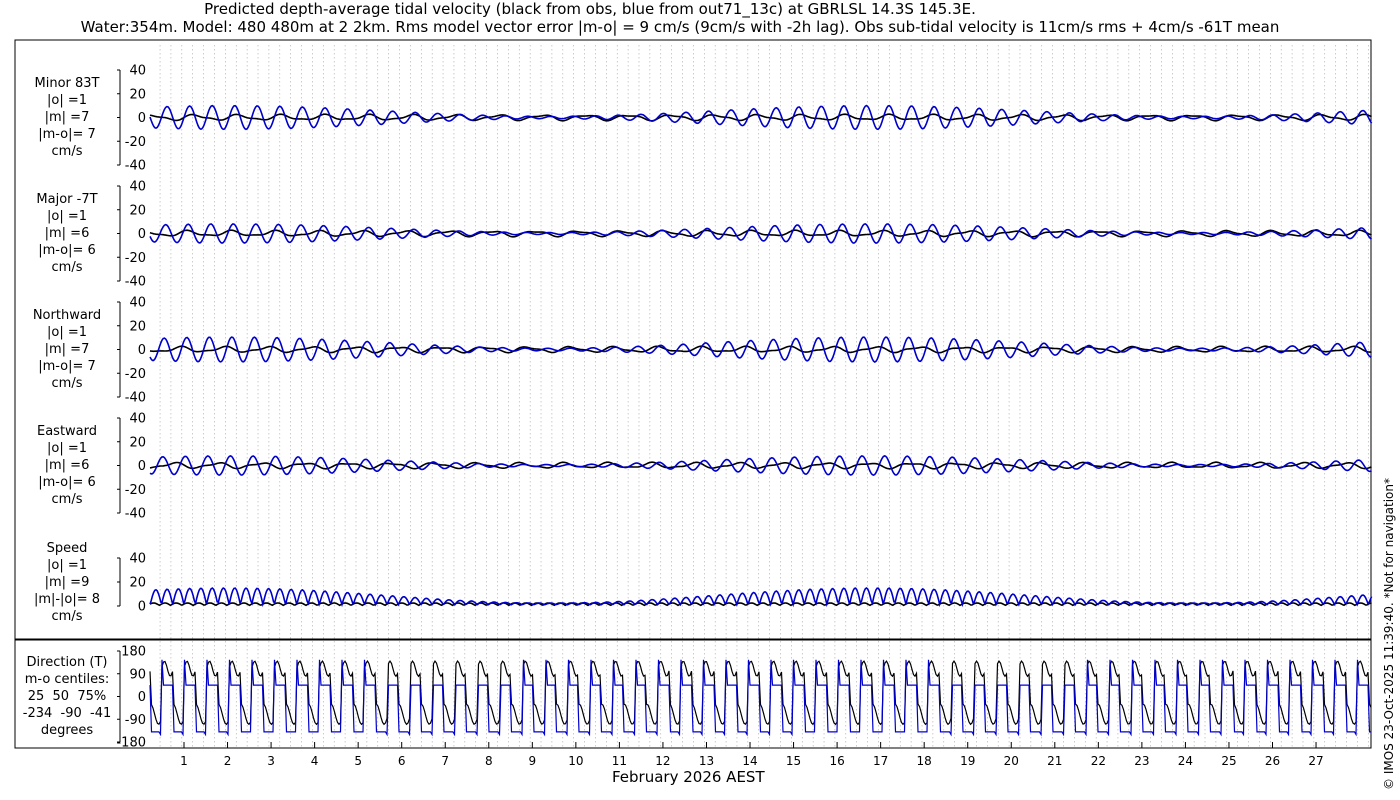  What do you see at coordinates (1054, 761) in the screenshot?
I see `x-tick-label: 21` at bounding box center [1054, 761].